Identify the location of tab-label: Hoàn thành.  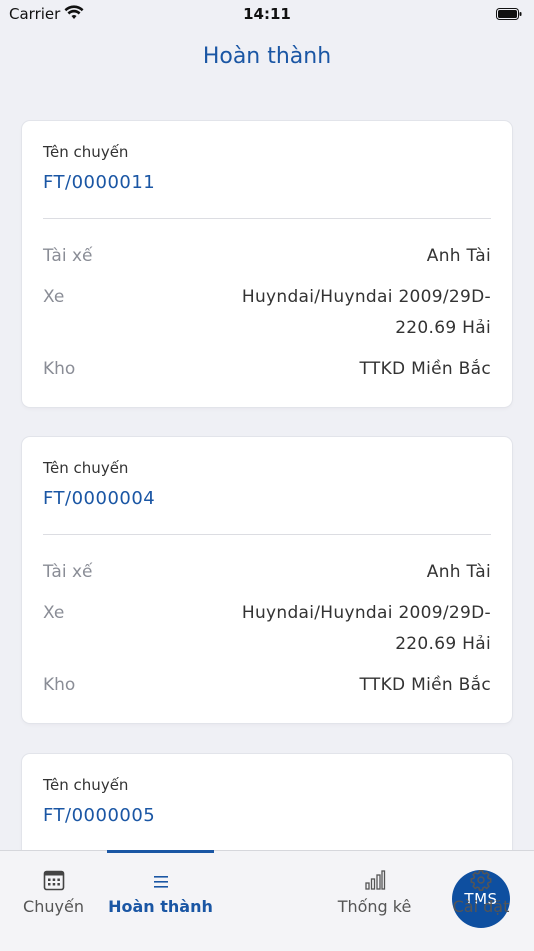
(160, 906).